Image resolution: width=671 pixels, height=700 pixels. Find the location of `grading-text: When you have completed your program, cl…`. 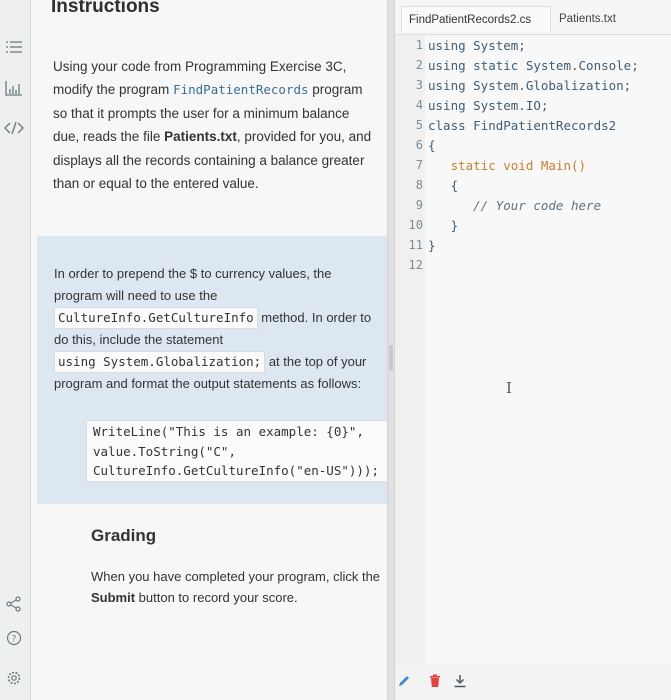

grading-text: When you have completed your program, cl… is located at coordinates (246, 587).